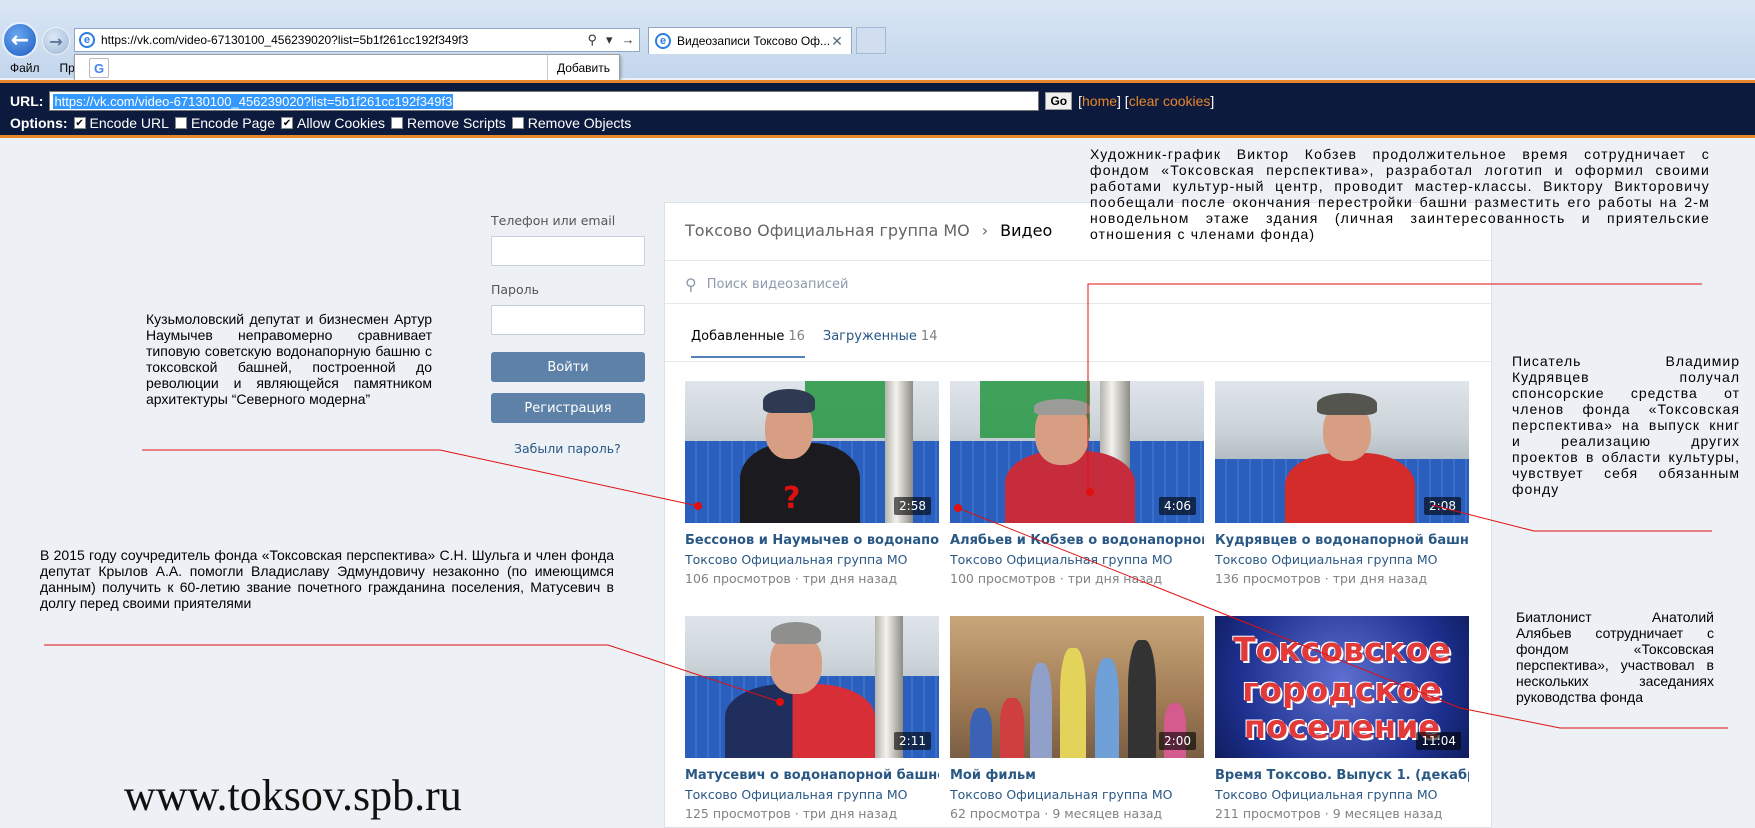 The width and height of the screenshot is (1755, 828). What do you see at coordinates (347, 67) in the screenshot?
I see `address-suggest-dropdown: G Добавить` at bounding box center [347, 67].